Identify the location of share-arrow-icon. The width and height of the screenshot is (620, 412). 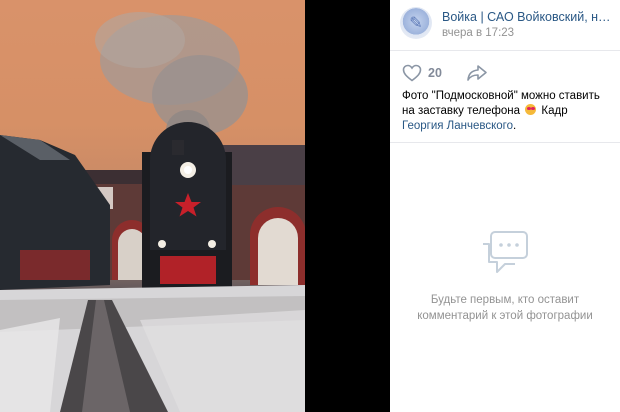
(477, 73).